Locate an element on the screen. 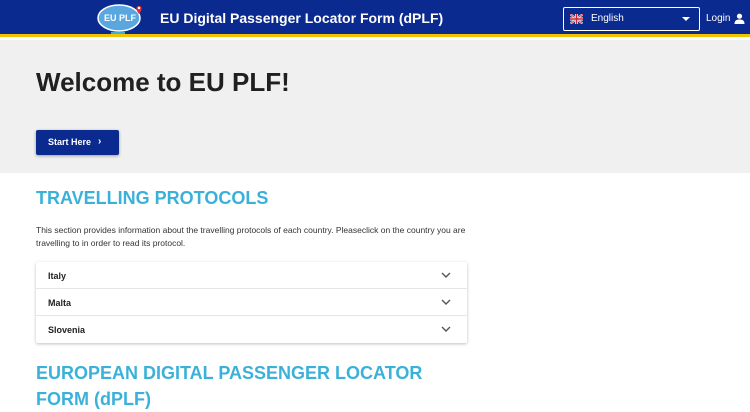 This screenshot has height=412, width=750. travelling-protocols-title: TRAVELLING PROTOCOLS is located at coordinates (152, 198).